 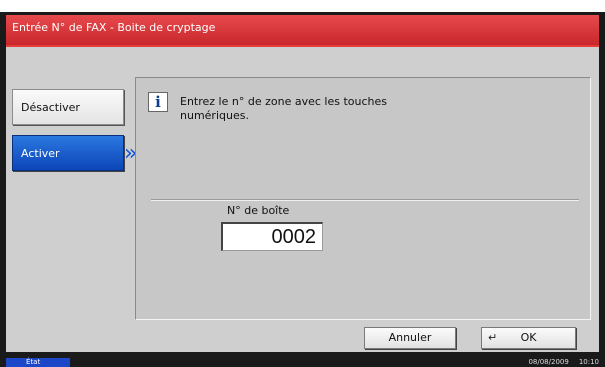 What do you see at coordinates (410, 338) in the screenshot?
I see `cancel-button: Annuler` at bounding box center [410, 338].